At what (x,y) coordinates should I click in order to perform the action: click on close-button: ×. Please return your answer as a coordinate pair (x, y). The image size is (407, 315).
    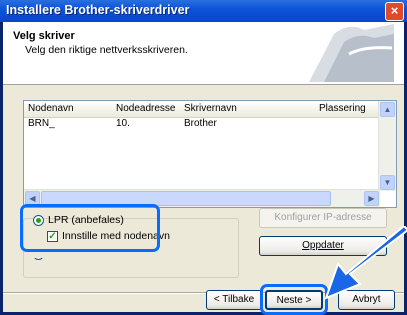
    Looking at the image, I should click on (394, 11).